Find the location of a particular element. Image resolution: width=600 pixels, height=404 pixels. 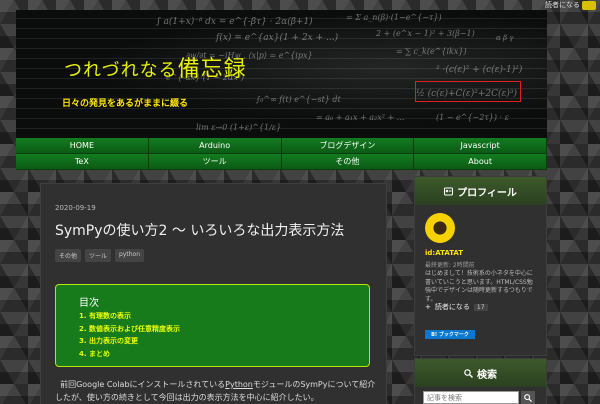

svg-text: f(x) = e^{ax}(1 + 2x + ...) is located at coordinates (277, 37).